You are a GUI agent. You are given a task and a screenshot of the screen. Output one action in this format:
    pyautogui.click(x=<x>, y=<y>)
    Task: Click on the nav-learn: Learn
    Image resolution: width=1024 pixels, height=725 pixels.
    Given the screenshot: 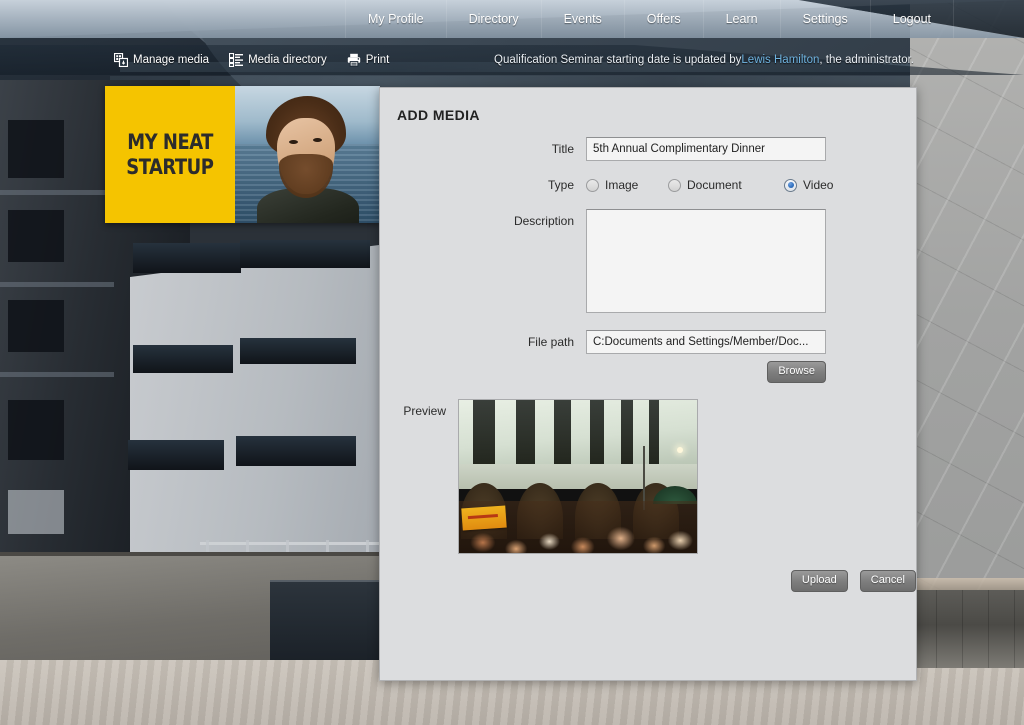 What is the action you would take?
    pyautogui.click(x=742, y=19)
    